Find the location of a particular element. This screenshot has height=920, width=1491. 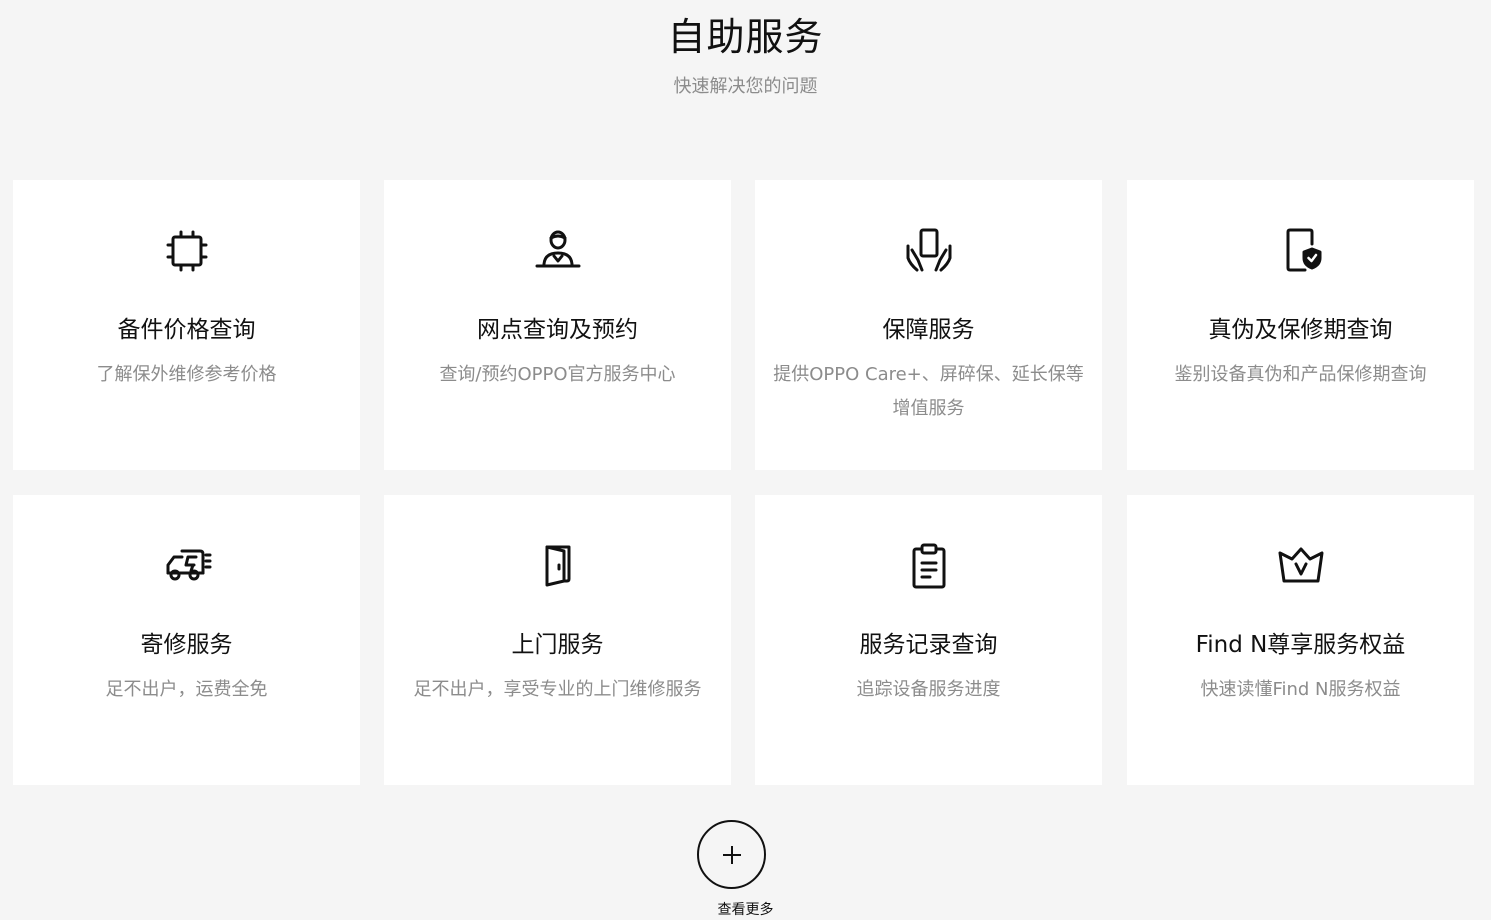

card-service-records: 服务记录查询 追踪设备服务进度 is located at coordinates (928, 640).